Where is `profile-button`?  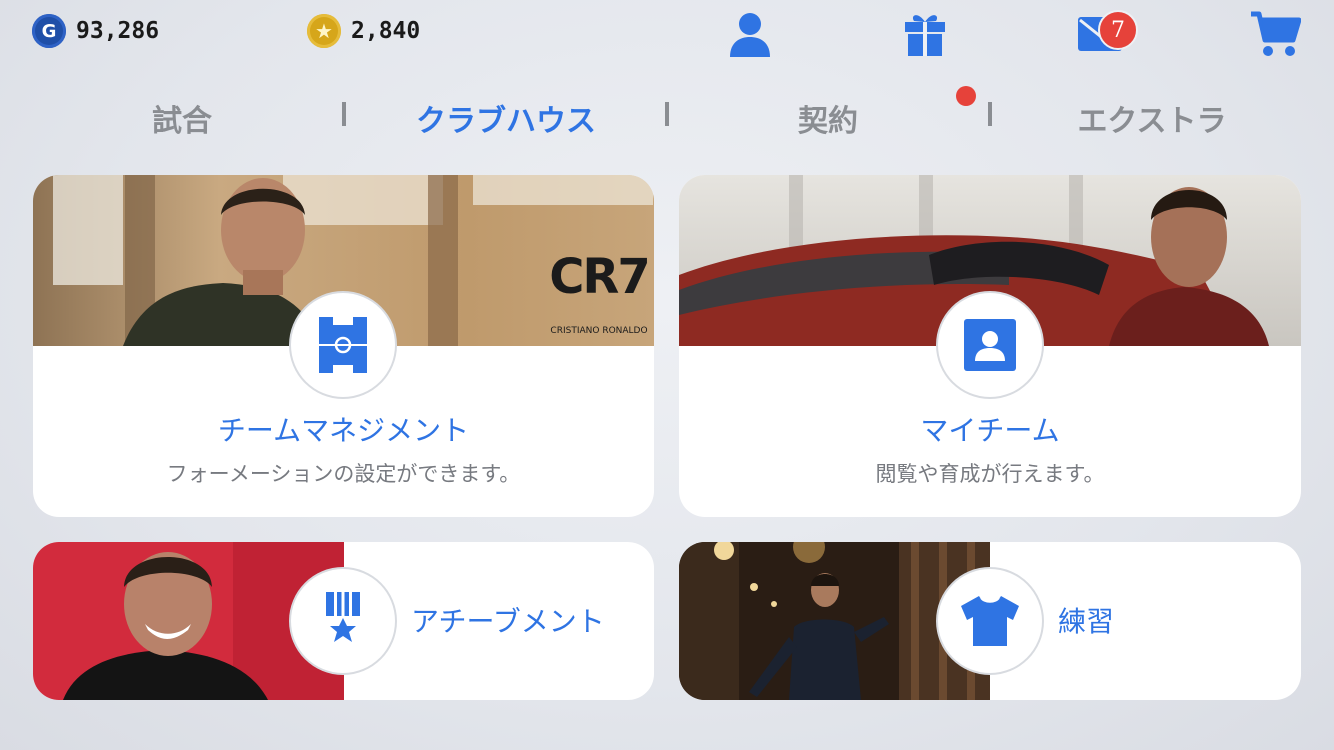
profile-button is located at coordinates (750, 34).